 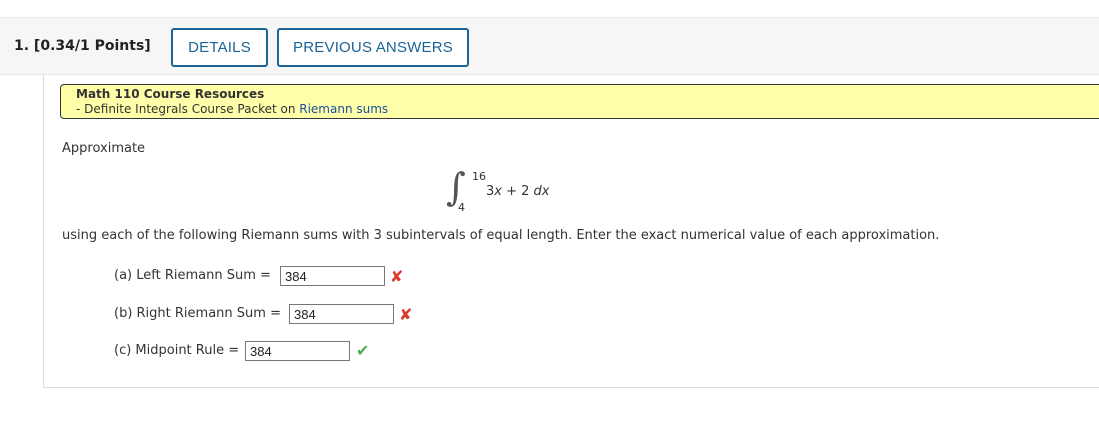 I want to click on integral-upper-bound: 16, so click(x=479, y=176).